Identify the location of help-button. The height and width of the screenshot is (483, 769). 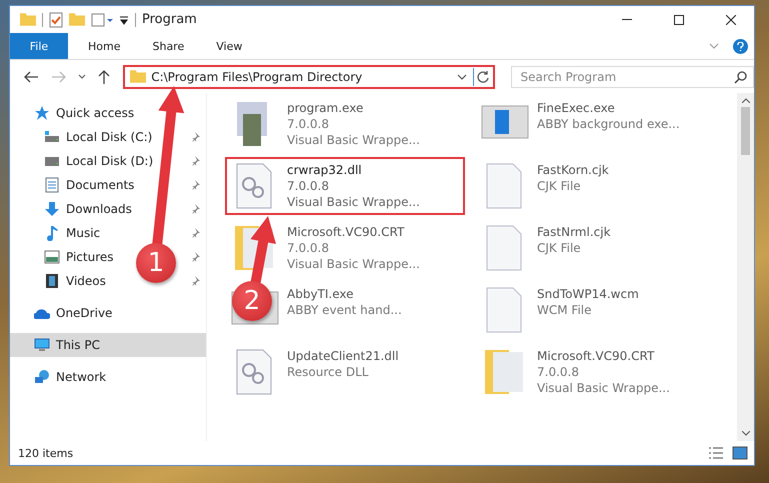
(740, 46).